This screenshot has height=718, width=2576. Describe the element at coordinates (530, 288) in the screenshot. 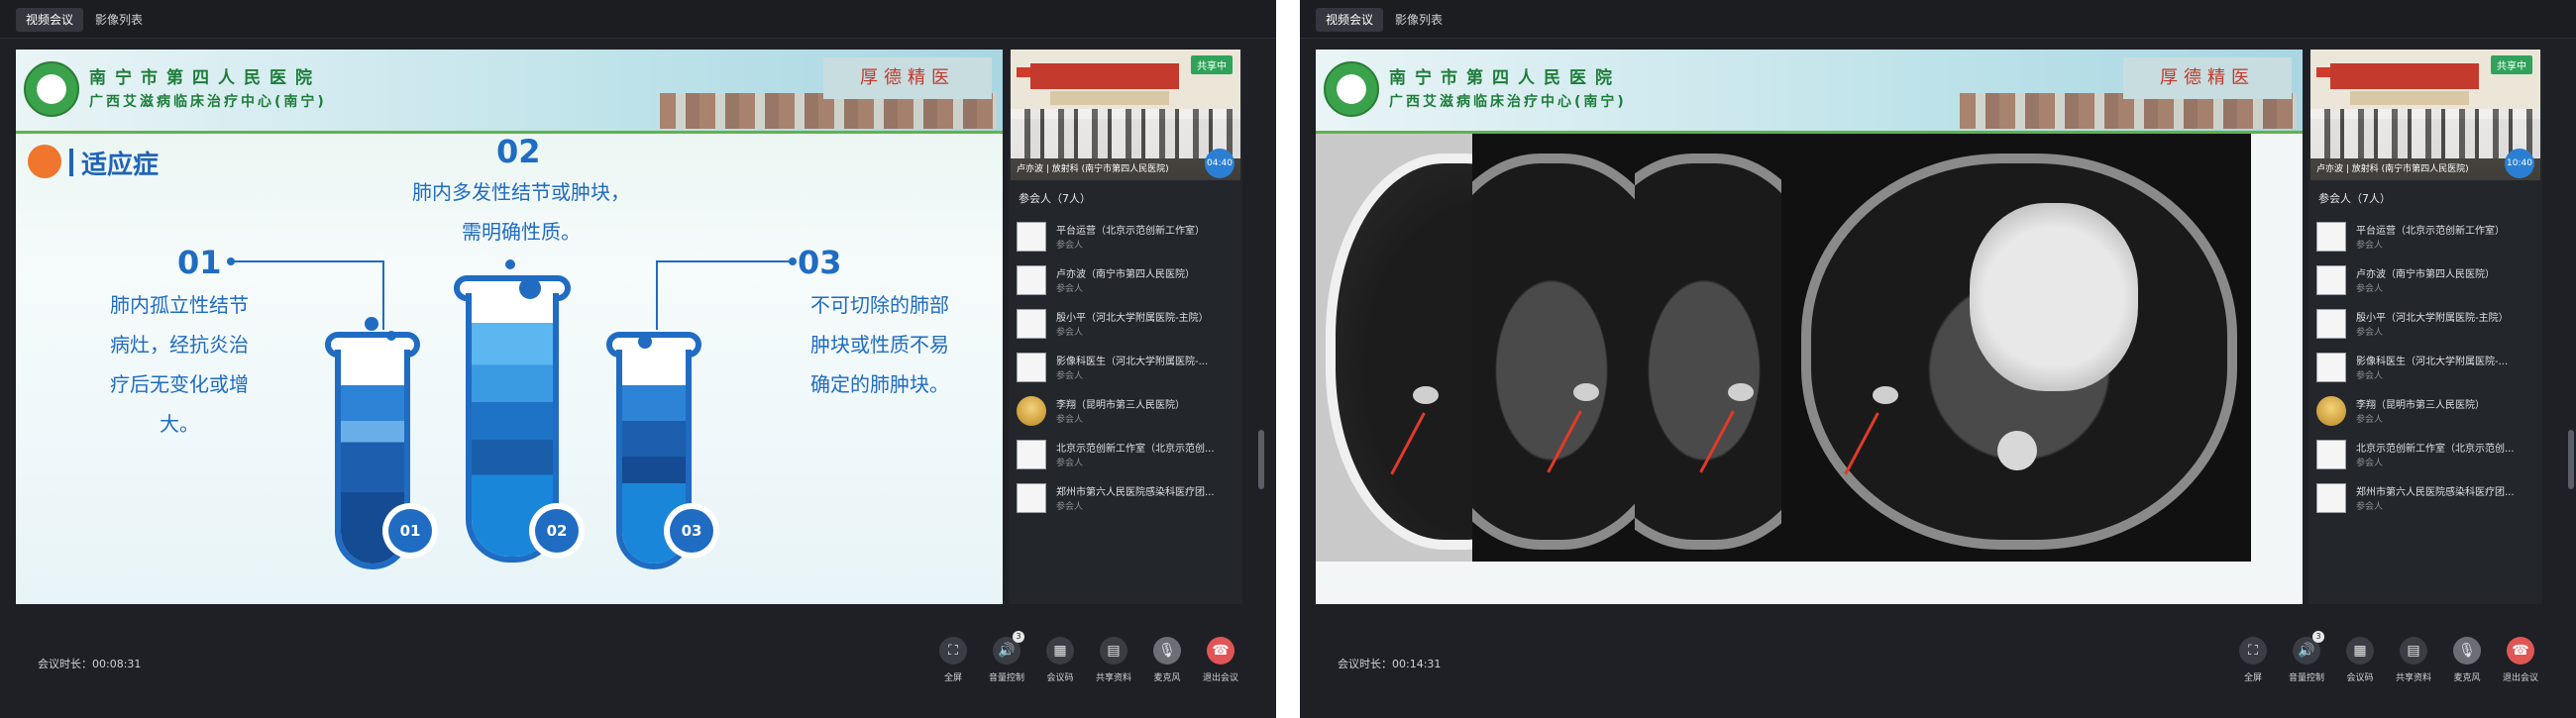

I see `tube-02-bubble` at that location.